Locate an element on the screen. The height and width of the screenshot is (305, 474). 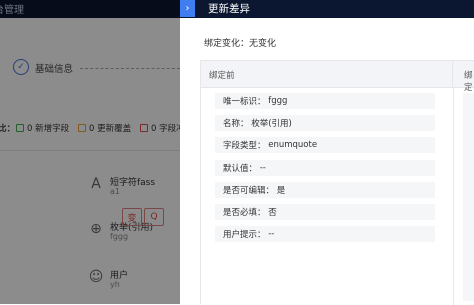
bind-change-row: 绑定变化：无变化 is located at coordinates (240, 42).